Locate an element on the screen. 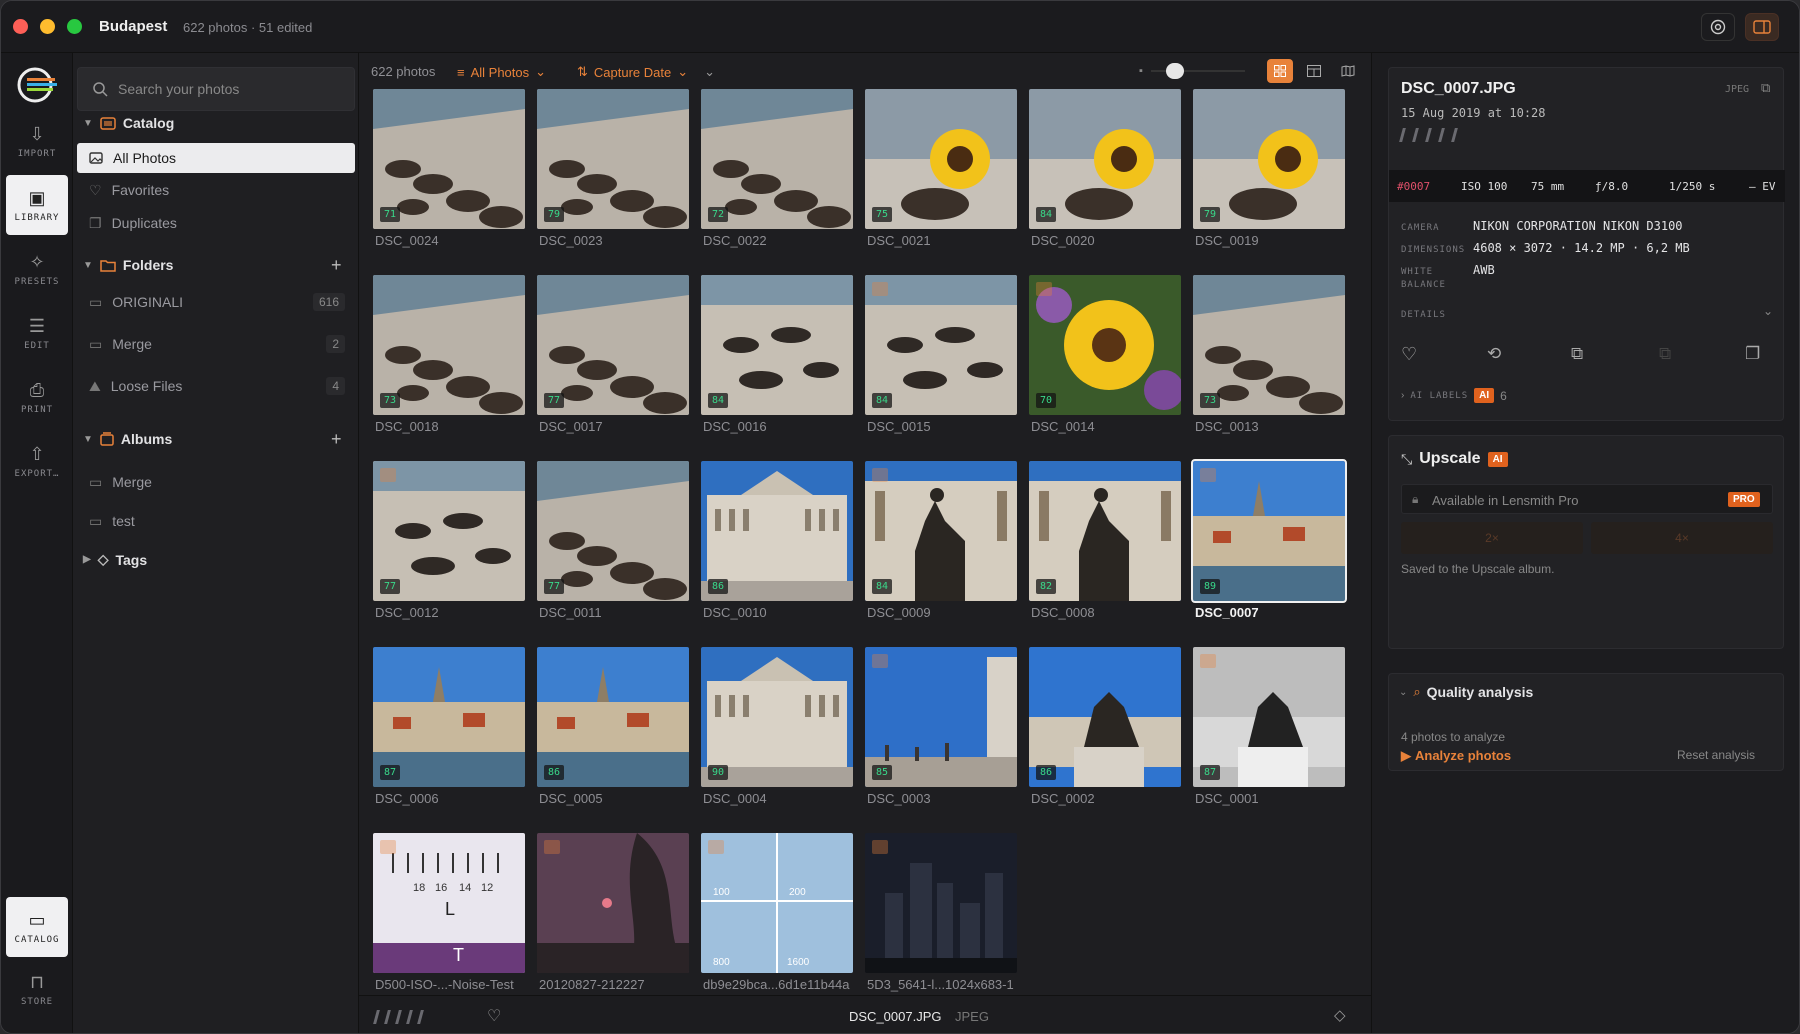 The height and width of the screenshot is (1034, 1800). heart-icon: ♡ is located at coordinates (1409, 354).